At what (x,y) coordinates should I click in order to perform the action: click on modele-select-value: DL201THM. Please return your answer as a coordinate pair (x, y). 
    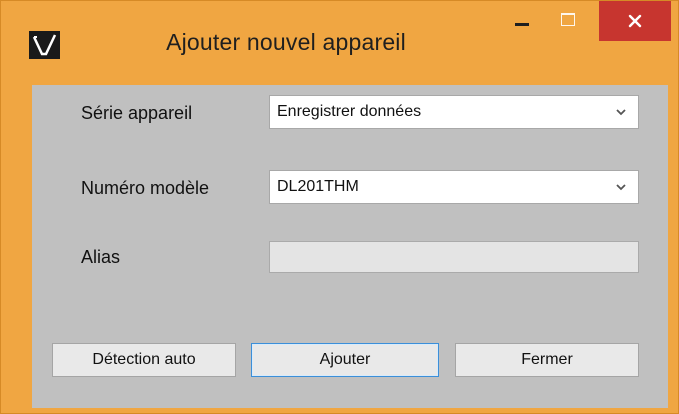
    Looking at the image, I should click on (318, 186).